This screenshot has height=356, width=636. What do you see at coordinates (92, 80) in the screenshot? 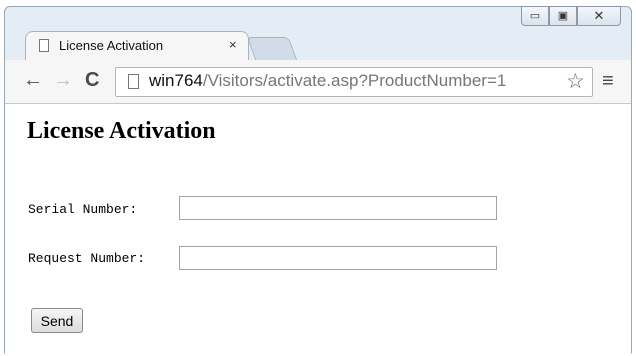
I see `reload-icon: C` at bounding box center [92, 80].